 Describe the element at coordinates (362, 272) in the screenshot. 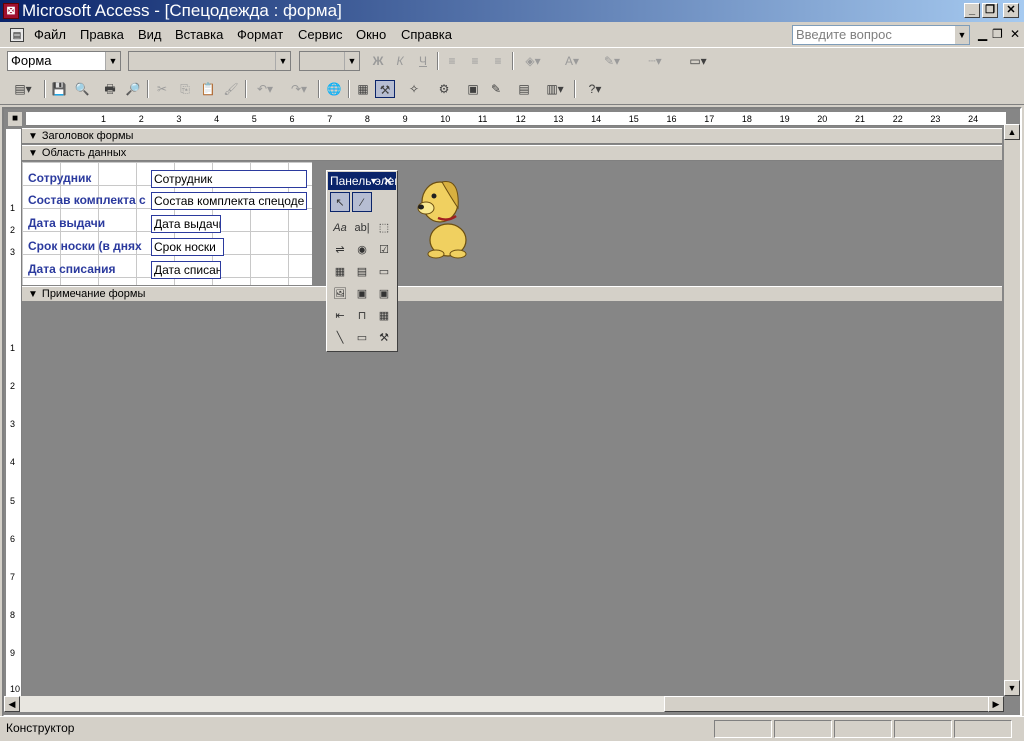

I see `list-box-icon: ▤` at that location.